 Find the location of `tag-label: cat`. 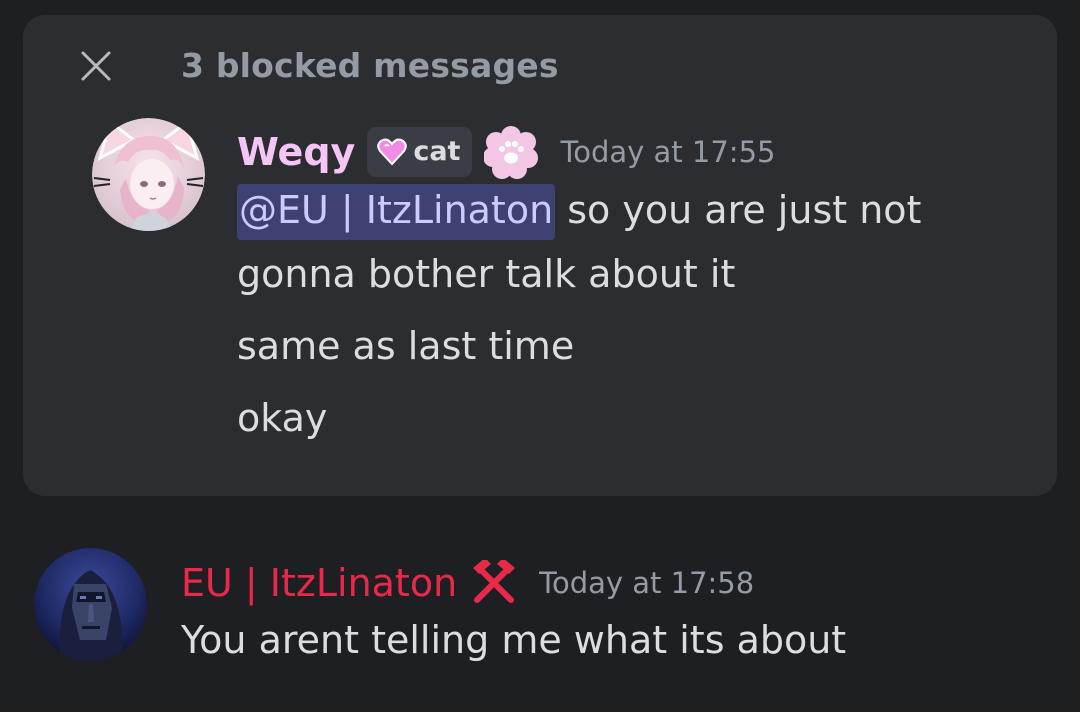

tag-label: cat is located at coordinates (437, 151).